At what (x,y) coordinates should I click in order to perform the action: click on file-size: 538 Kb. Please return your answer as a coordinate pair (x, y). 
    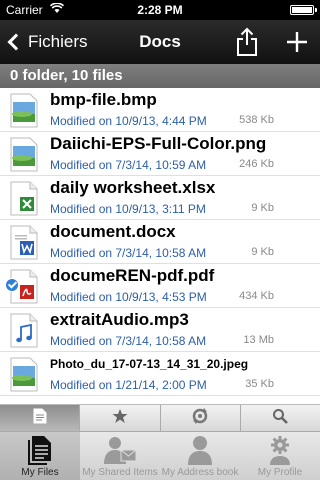
    Looking at the image, I should click on (256, 120).